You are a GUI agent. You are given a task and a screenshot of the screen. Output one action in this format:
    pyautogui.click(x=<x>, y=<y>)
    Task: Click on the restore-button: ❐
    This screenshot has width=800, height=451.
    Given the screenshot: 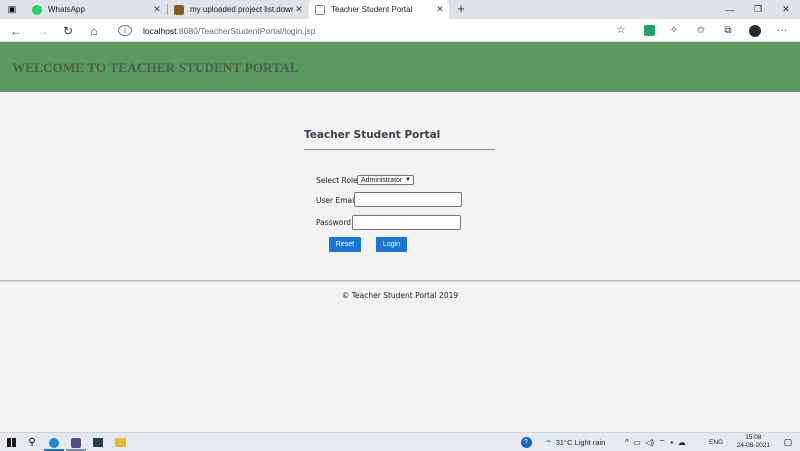 What is the action you would take?
    pyautogui.click(x=758, y=9)
    